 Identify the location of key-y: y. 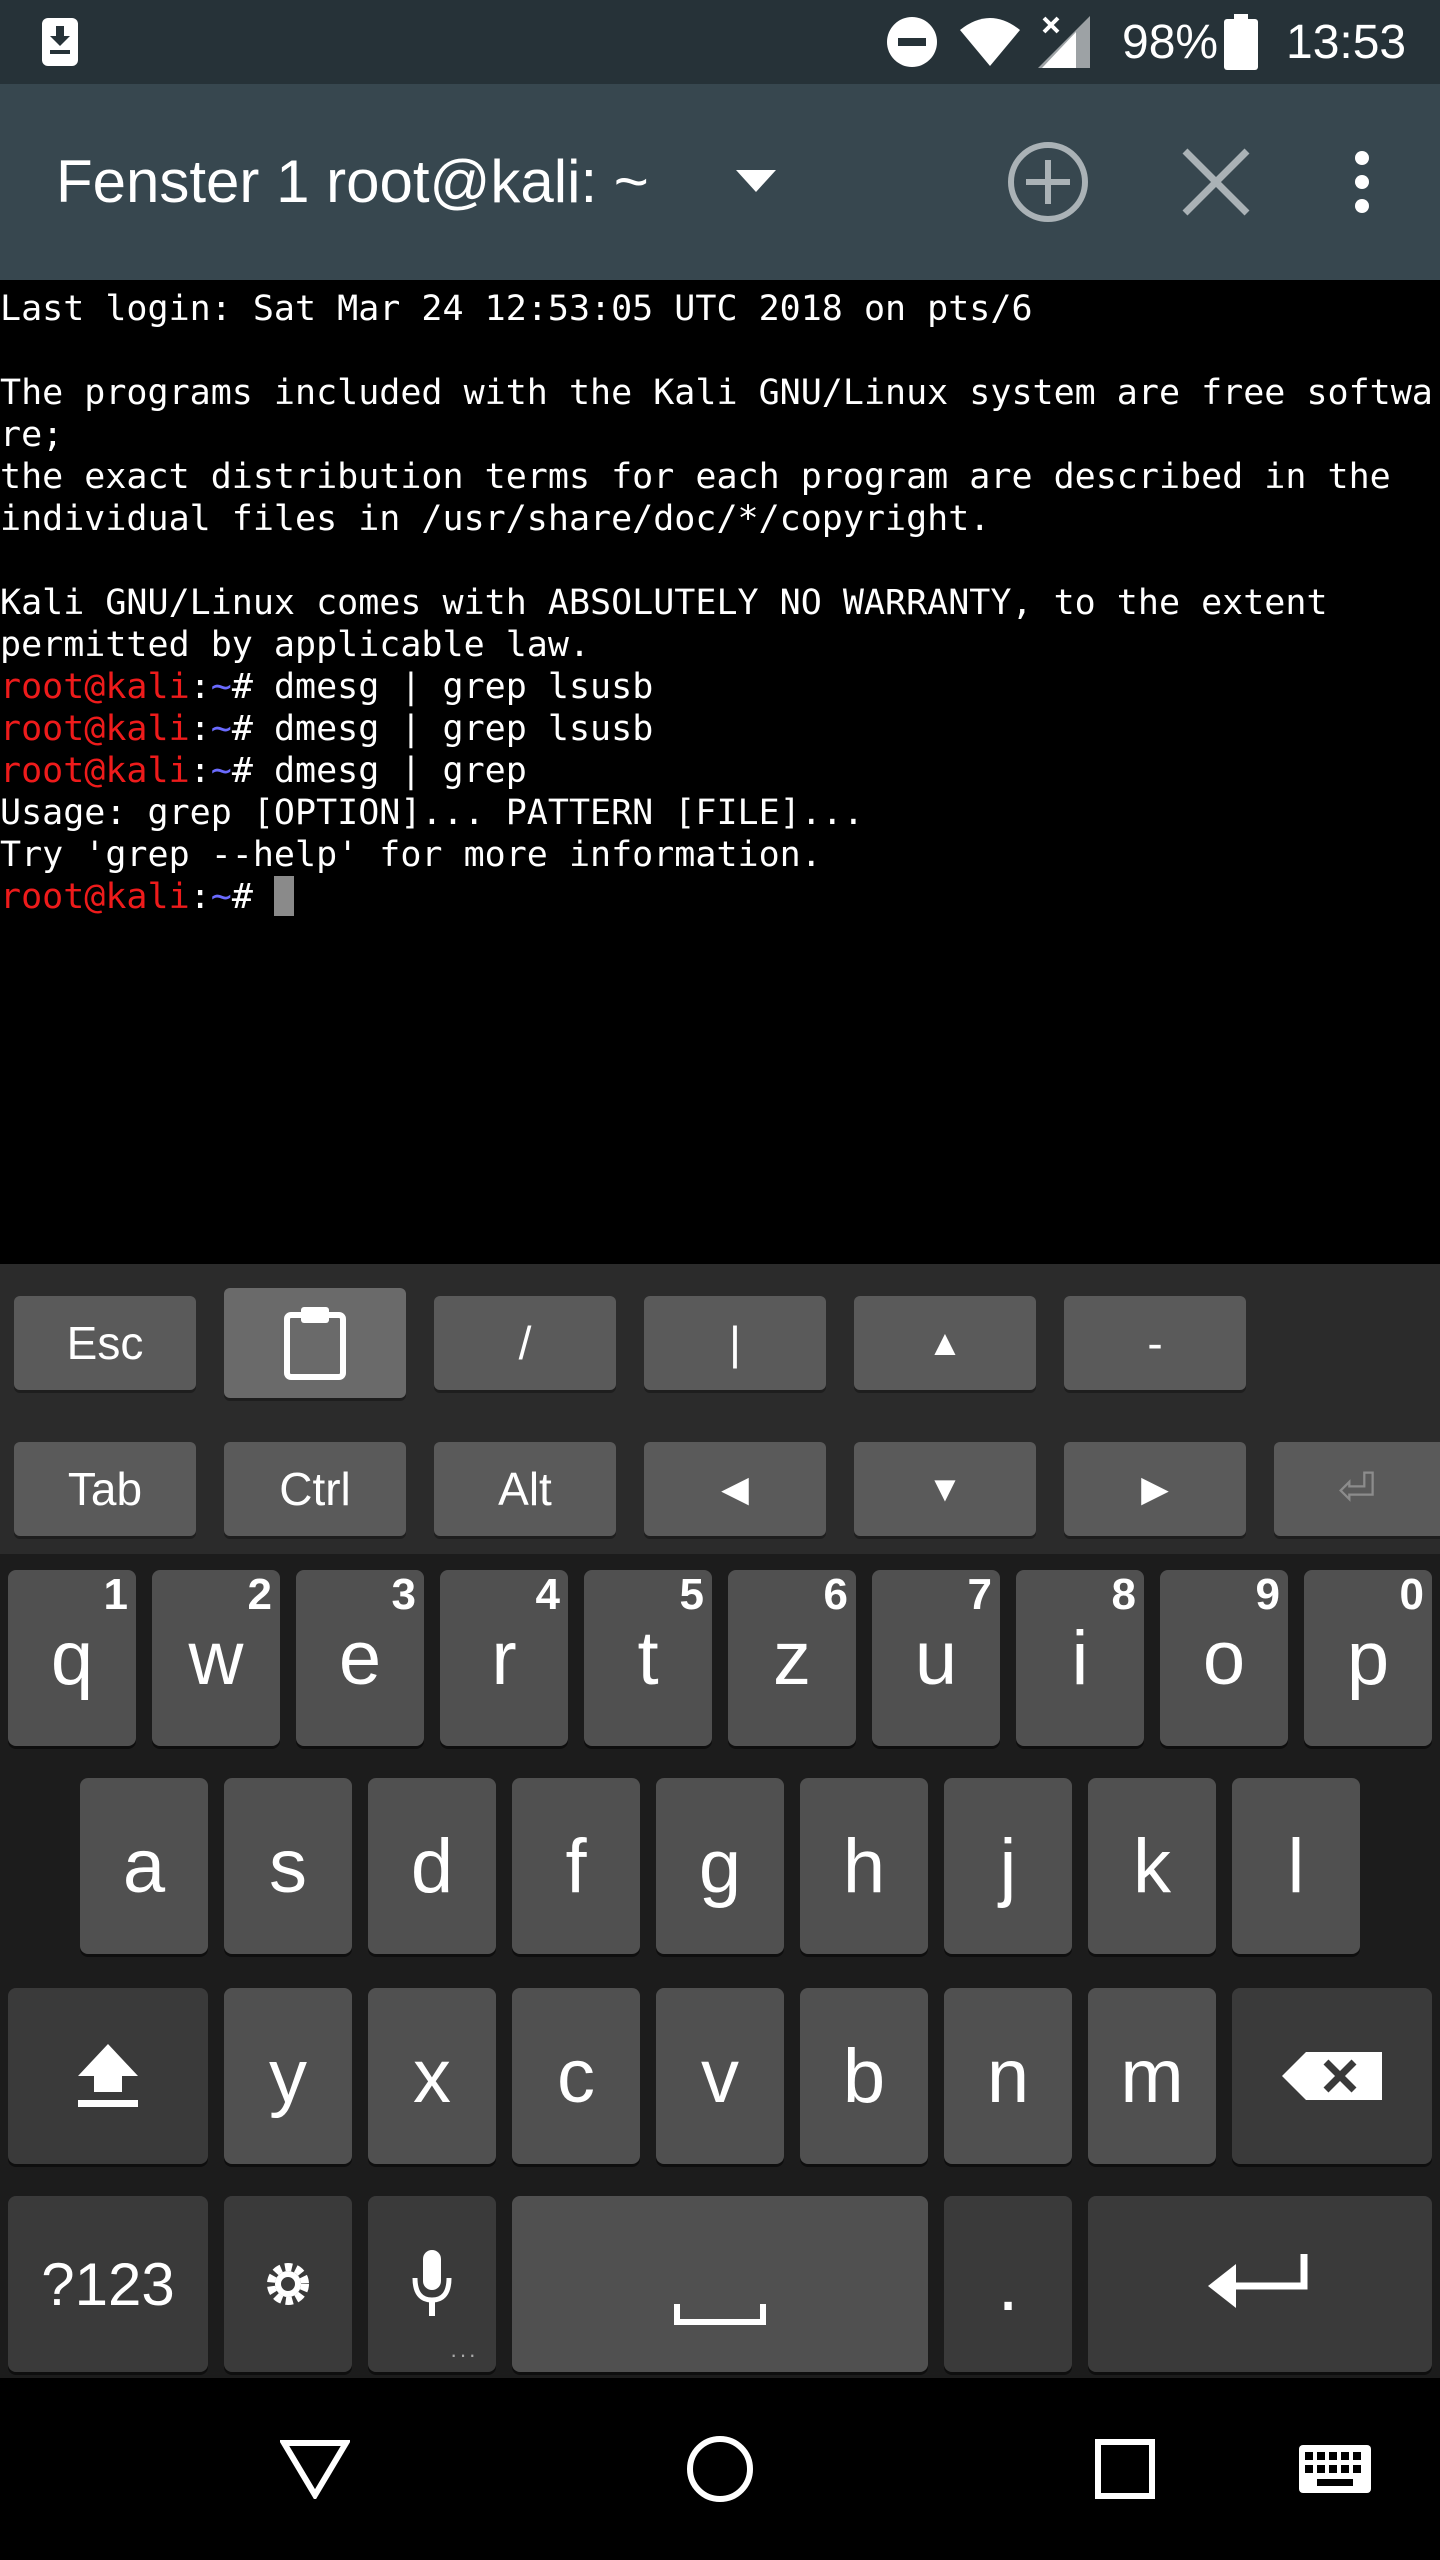
(288, 2076).